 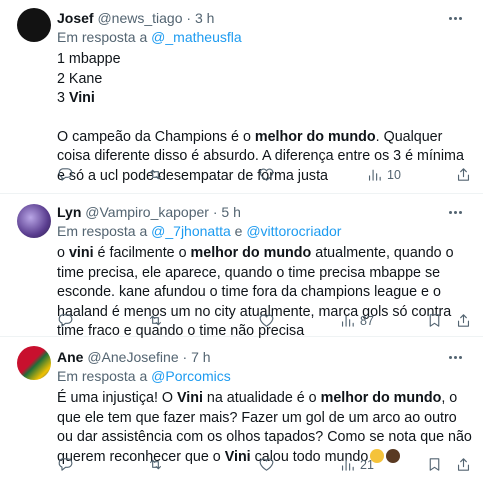 I want to click on views-count: 10, so click(x=394, y=174).